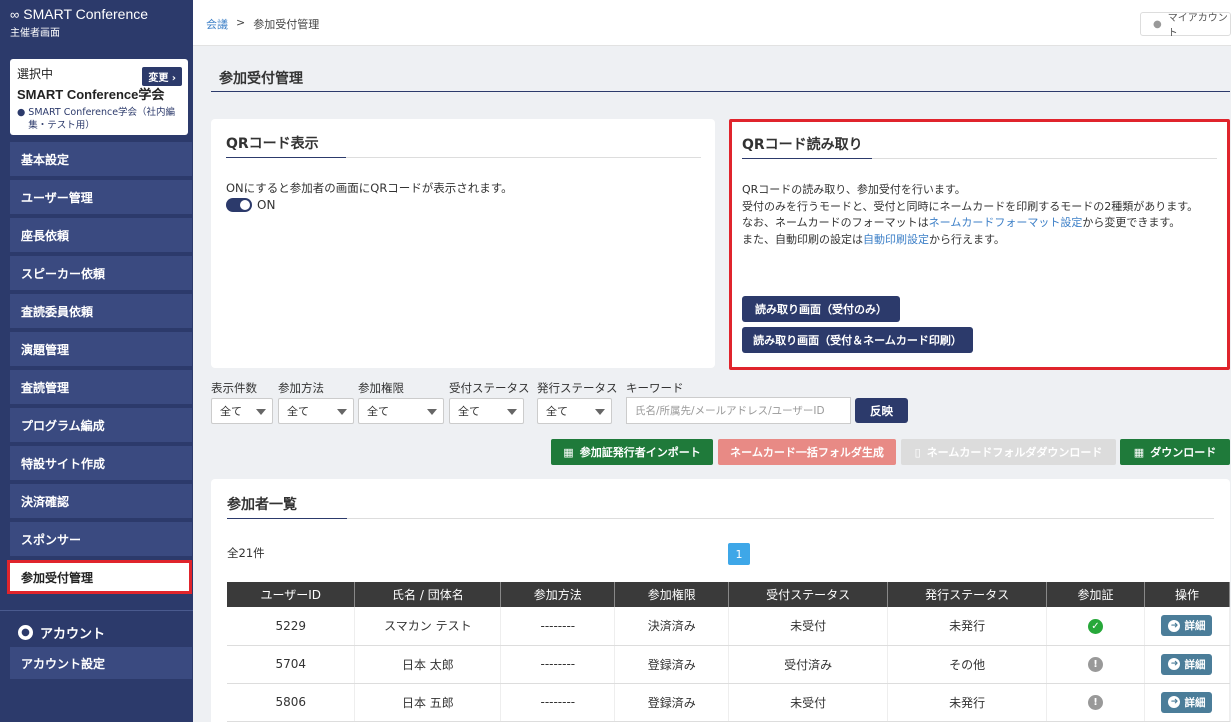 Image resolution: width=1231 pixels, height=722 pixels. I want to click on my-account-button: ● マイアカウント, so click(1185, 25).